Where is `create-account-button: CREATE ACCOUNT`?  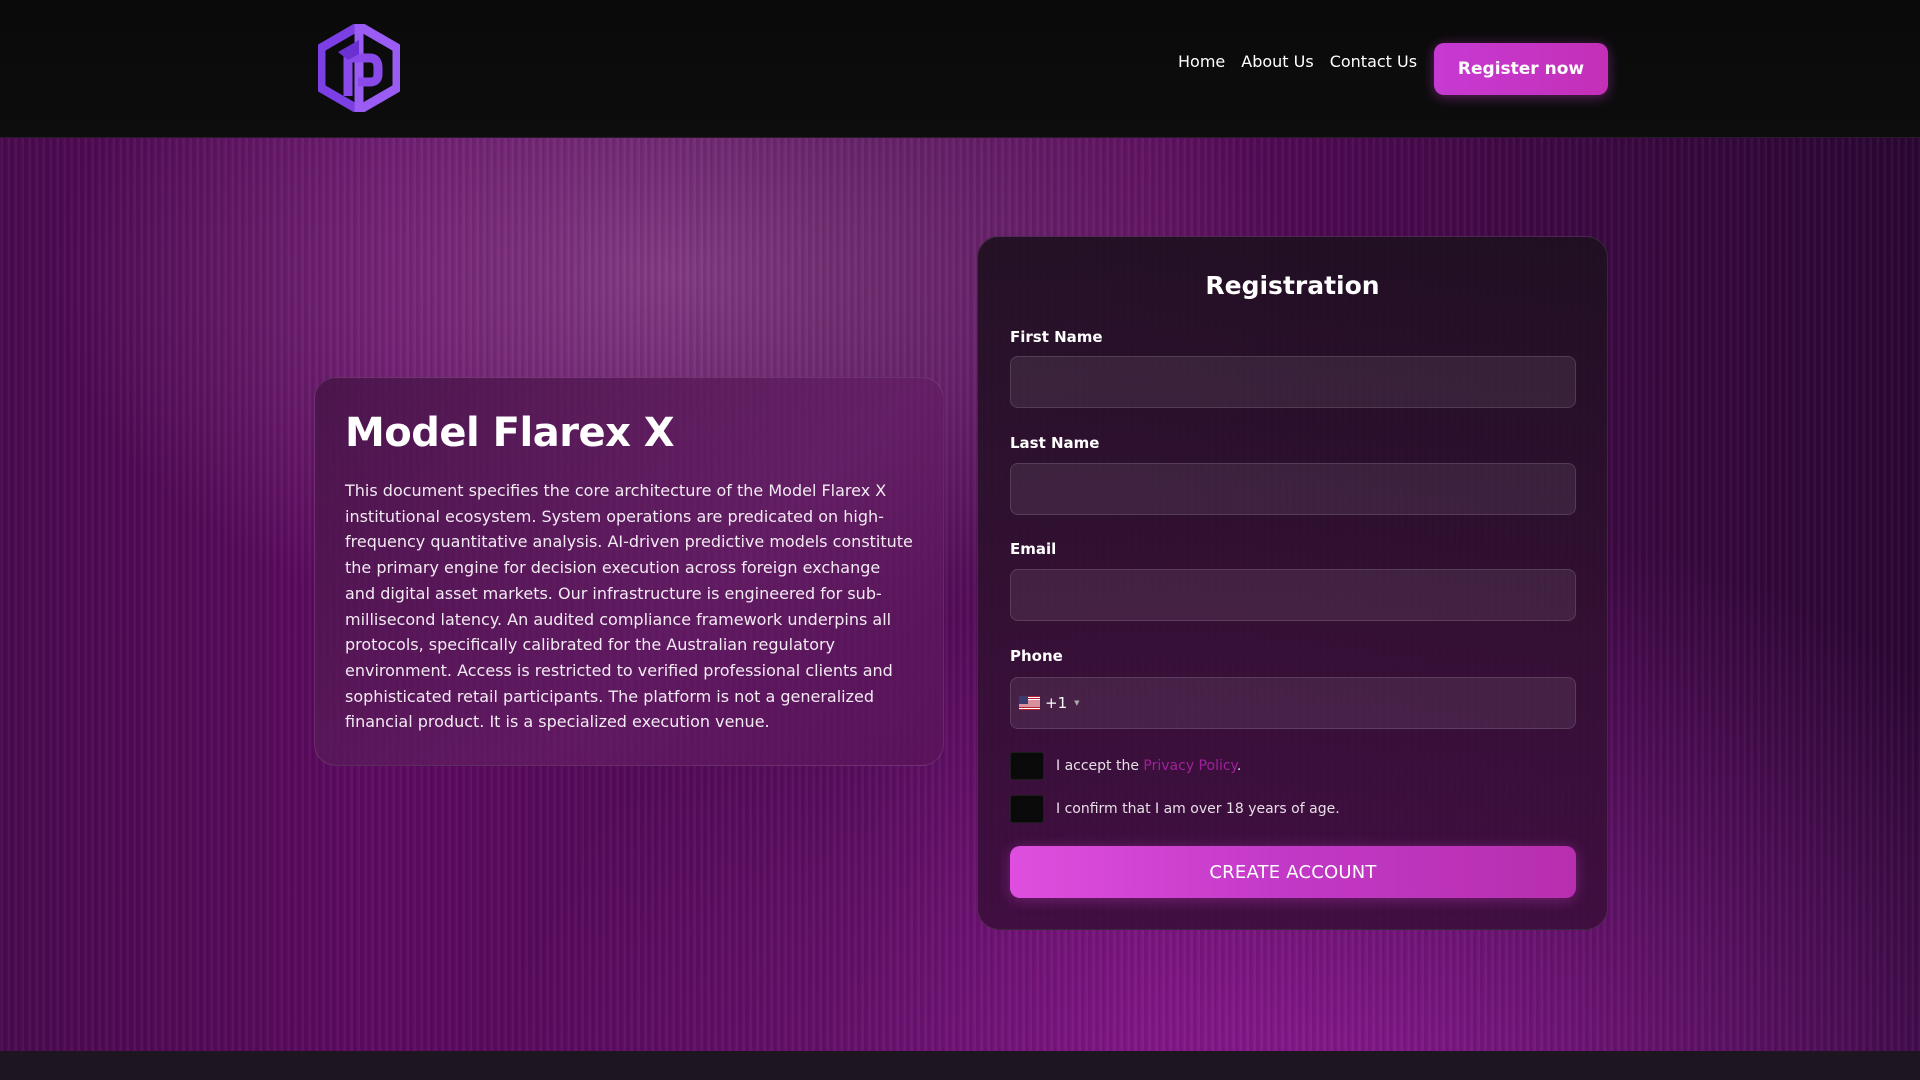 create-account-button: CREATE ACCOUNT is located at coordinates (1293, 872).